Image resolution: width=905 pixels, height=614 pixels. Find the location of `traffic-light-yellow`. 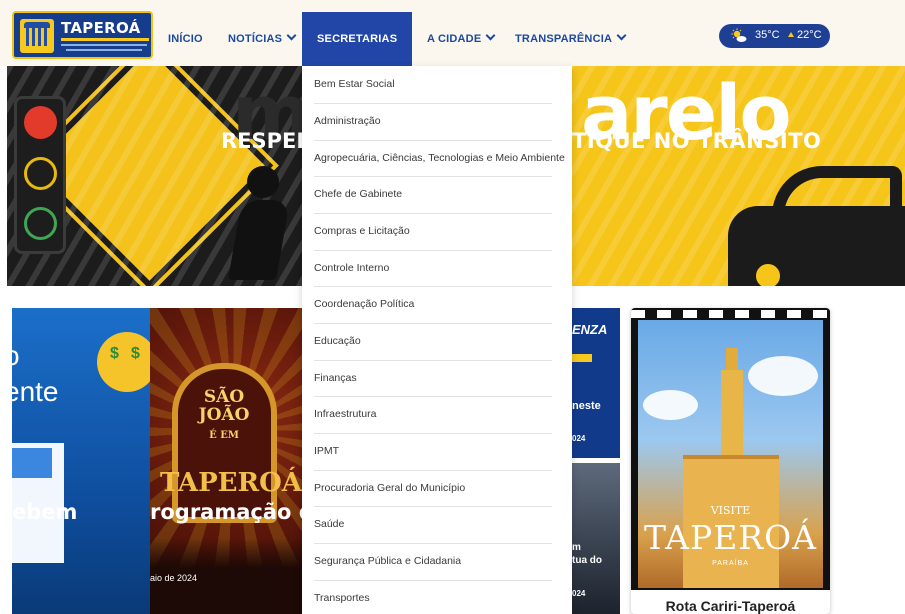

traffic-light-yellow is located at coordinates (40, 173).